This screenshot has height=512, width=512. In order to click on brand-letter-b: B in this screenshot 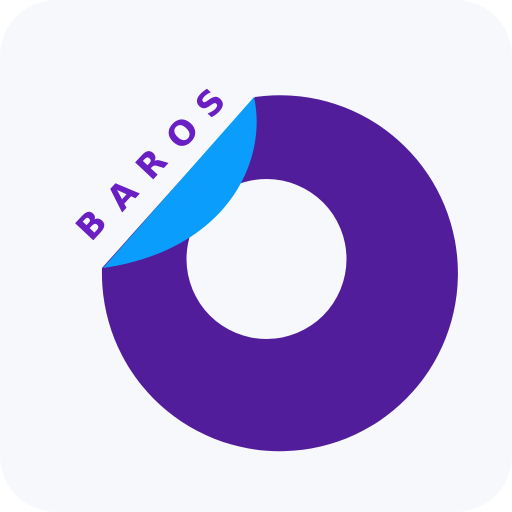, I will do `click(91, 225)`.